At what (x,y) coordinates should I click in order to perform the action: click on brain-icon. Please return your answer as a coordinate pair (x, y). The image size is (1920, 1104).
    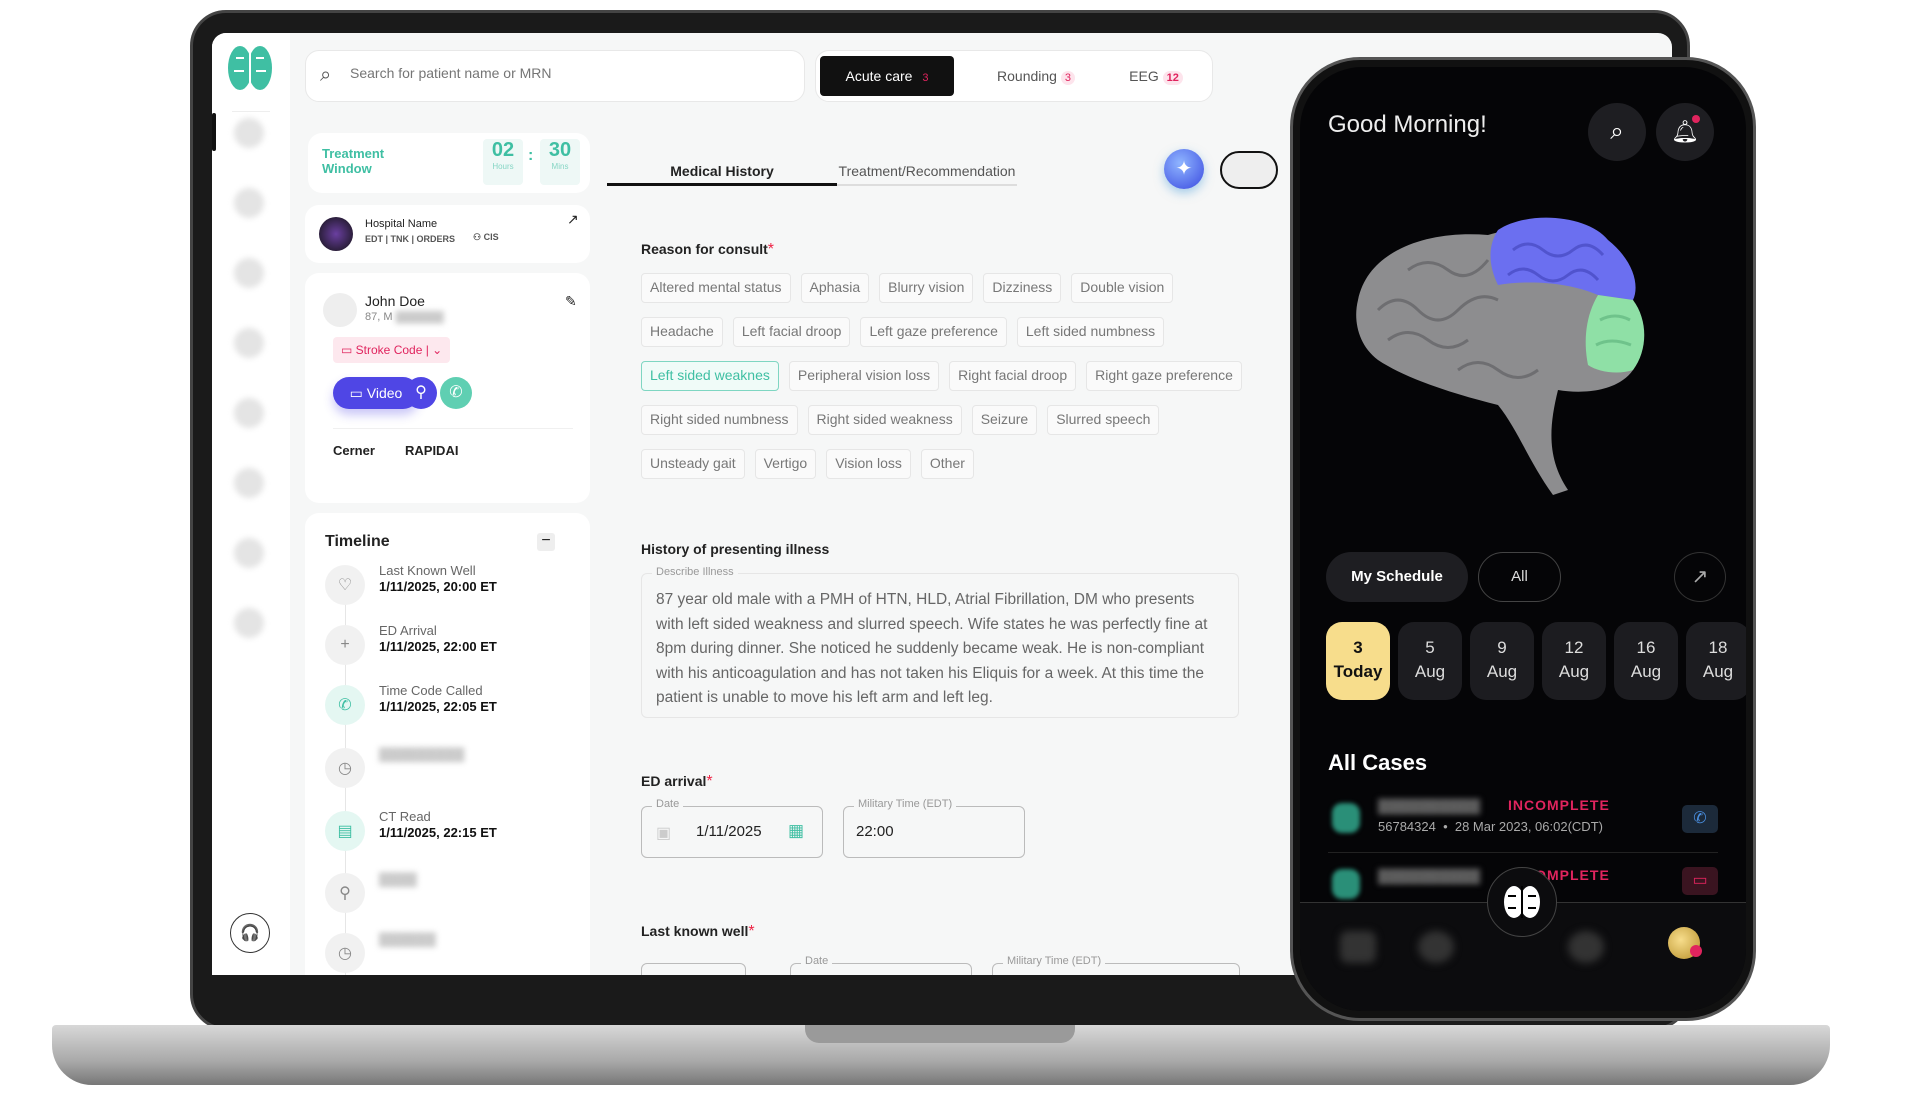
    Looking at the image, I should click on (1522, 902).